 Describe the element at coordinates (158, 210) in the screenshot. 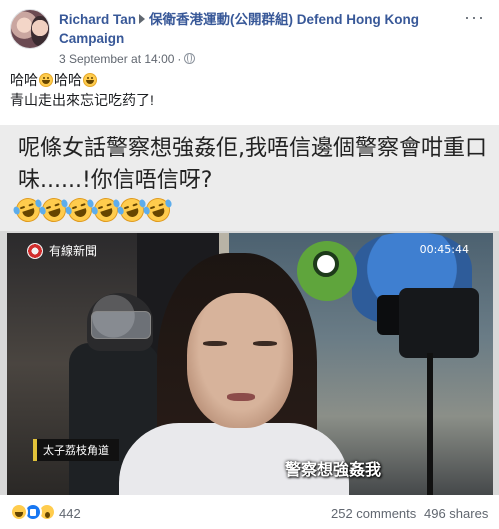

I see `rolling-laughing-emoji-icon` at that location.